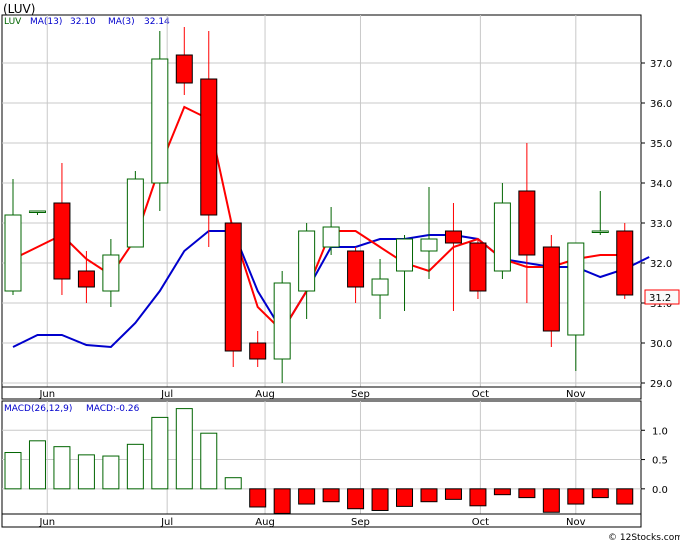  What do you see at coordinates (644, 538) in the screenshot?
I see `watermark: © 12Stocks.com` at bounding box center [644, 538].